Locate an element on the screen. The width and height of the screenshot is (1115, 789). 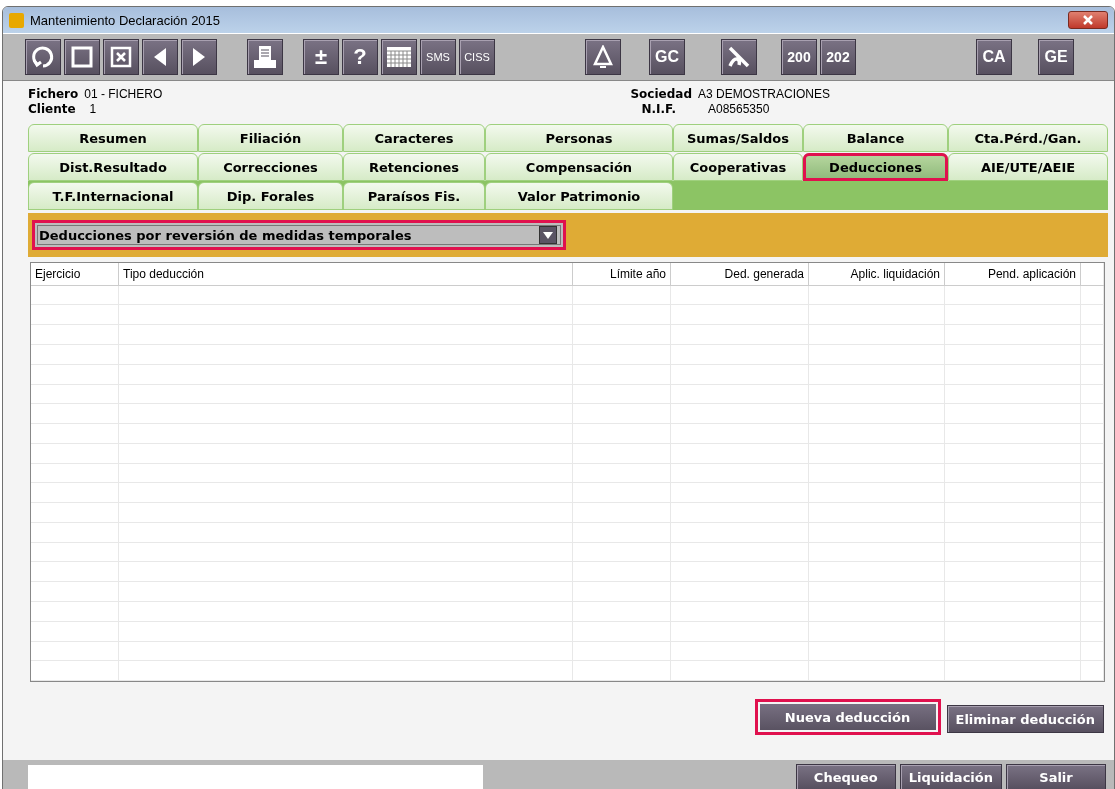
tab: Personas is located at coordinates (579, 138).